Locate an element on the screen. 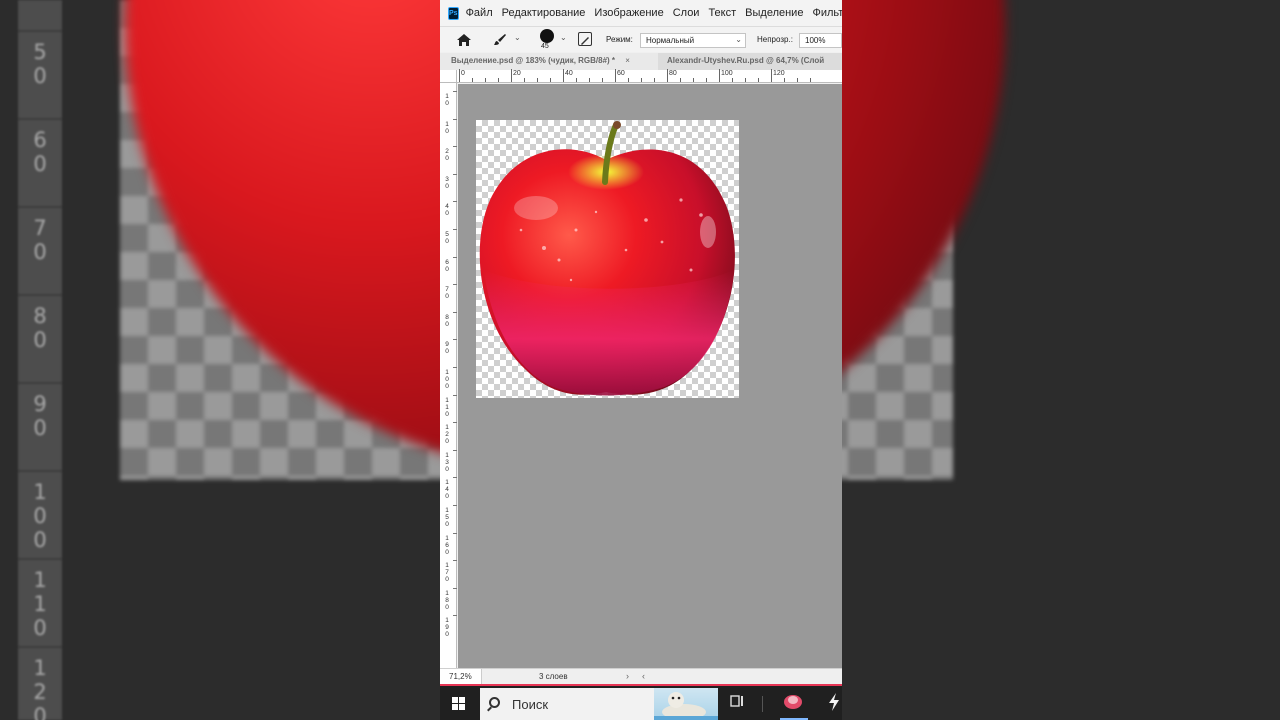 Image resolution: width=1280 pixels, height=720 pixels. mode-select: Нормальный ⌄ is located at coordinates (693, 40).